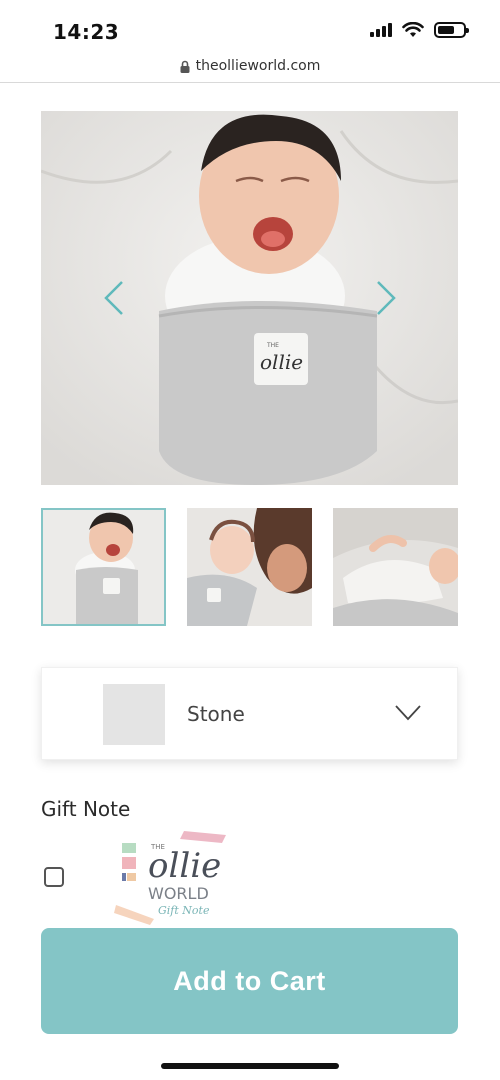 Image resolution: width=500 pixels, height=1080 pixels. Describe the element at coordinates (249, 713) in the screenshot. I see `color-selector-dropdown: Stone` at that location.